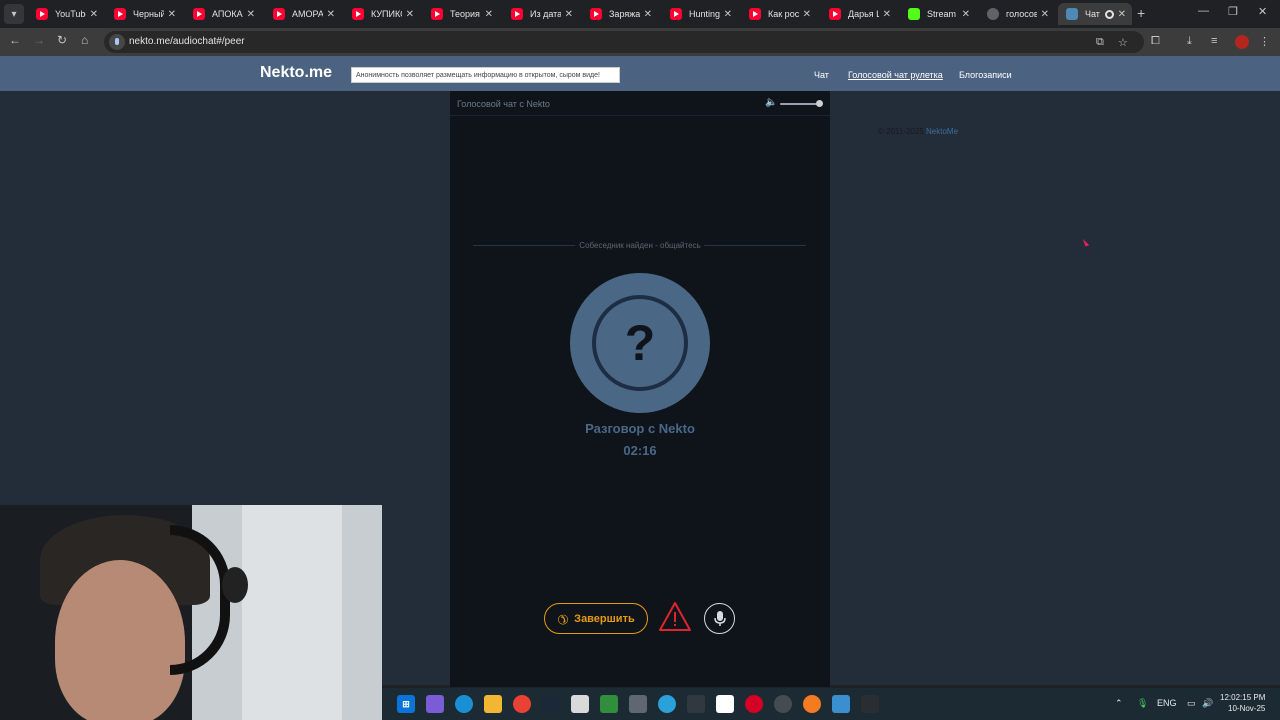  I want to click on bookmark-star-icon: ☆, so click(1123, 42).